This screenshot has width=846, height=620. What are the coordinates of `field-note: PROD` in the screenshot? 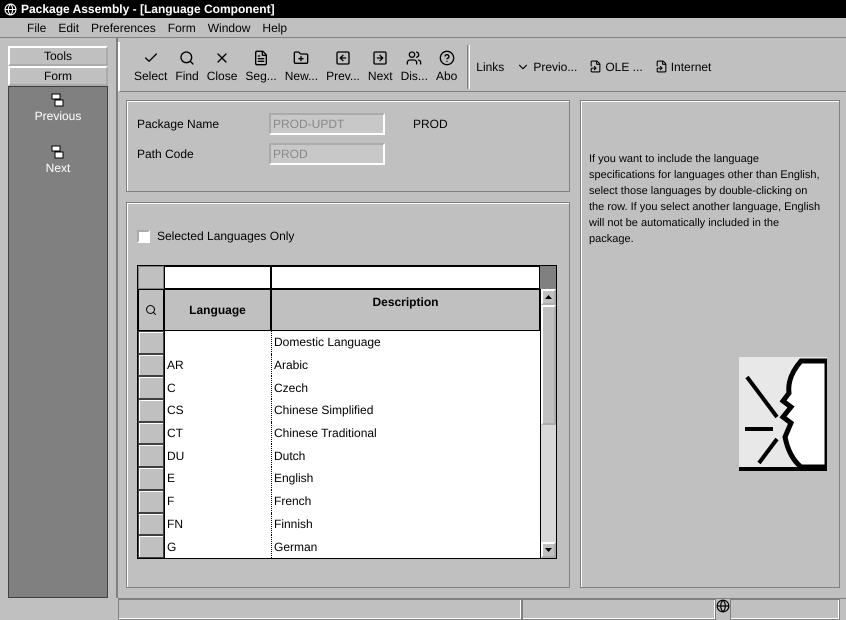 It's located at (430, 124).